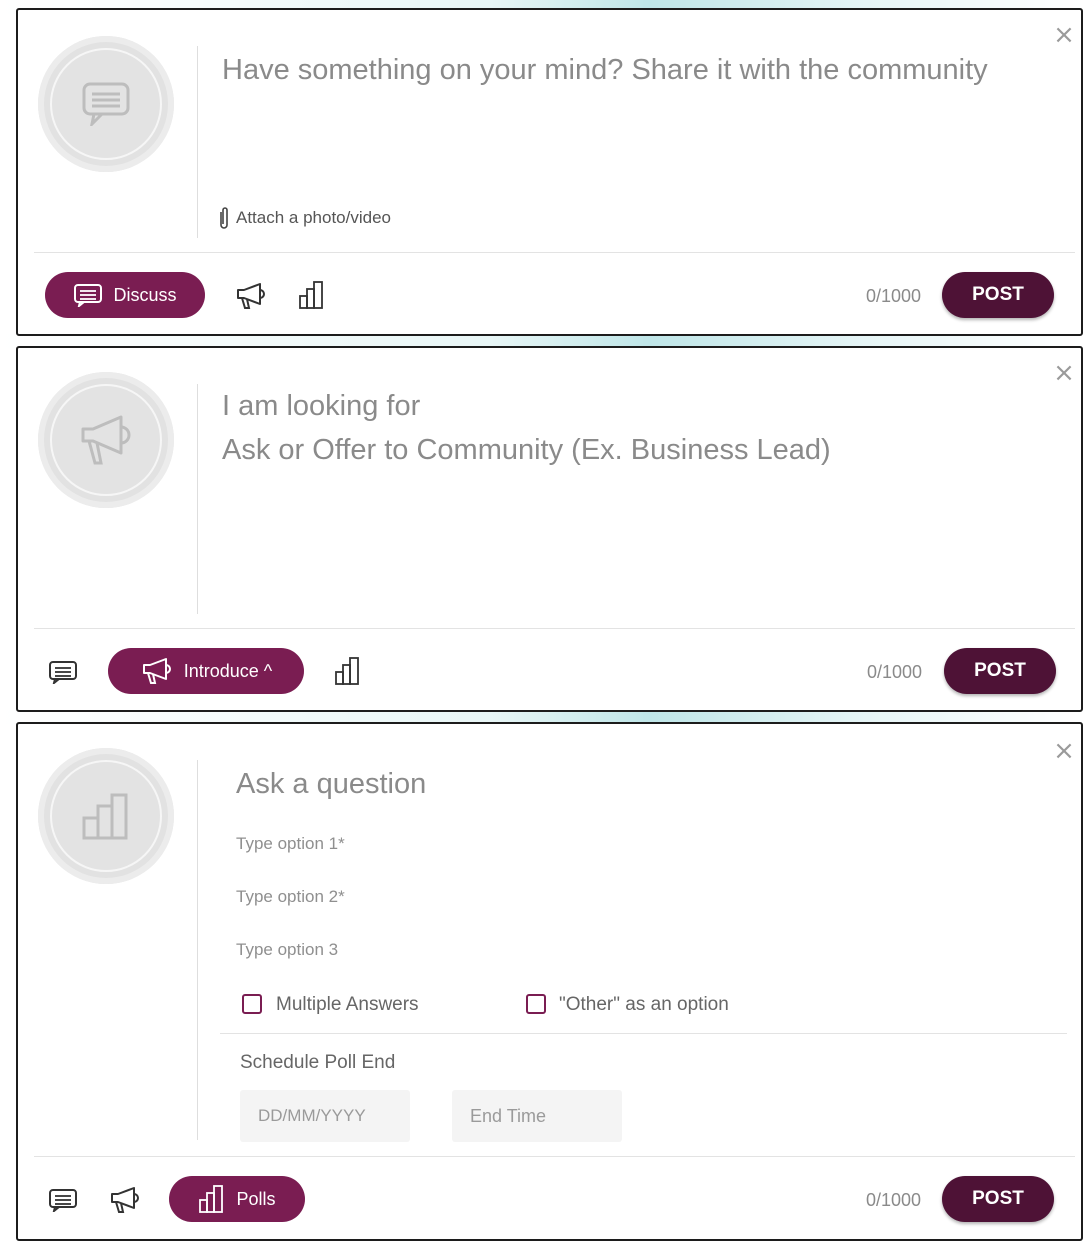 This screenshot has width=1083, height=1241. Describe the element at coordinates (325, 1116) in the screenshot. I see `poll-end-date-input: DD/MM/YYYY` at that location.